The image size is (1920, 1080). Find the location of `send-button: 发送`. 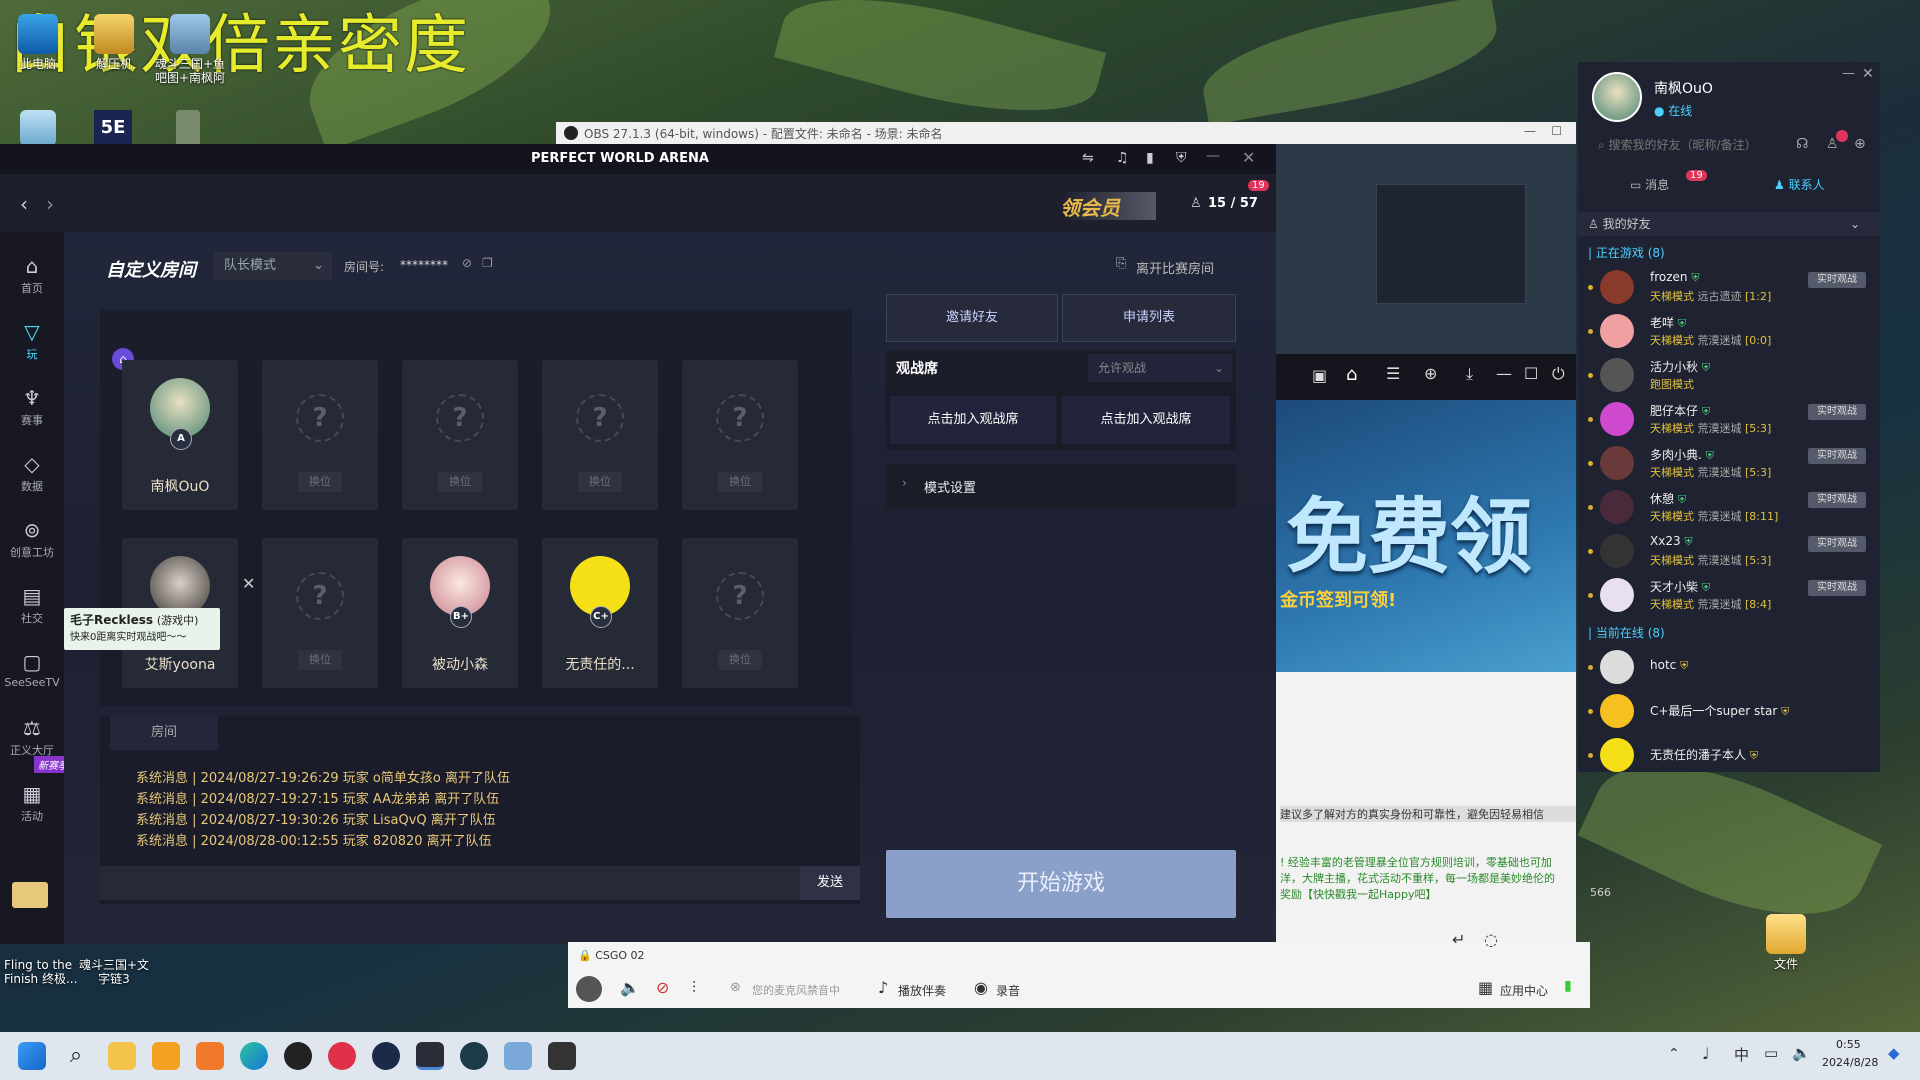

send-button: 发送 is located at coordinates (830, 883).